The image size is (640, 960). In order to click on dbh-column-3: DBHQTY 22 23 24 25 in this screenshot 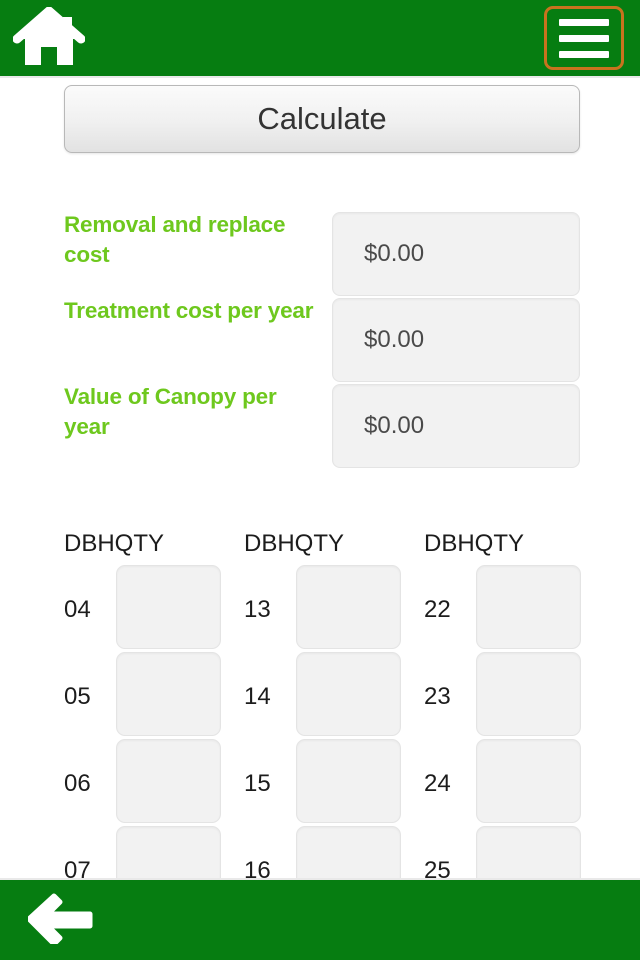, I will do `click(502, 704)`.